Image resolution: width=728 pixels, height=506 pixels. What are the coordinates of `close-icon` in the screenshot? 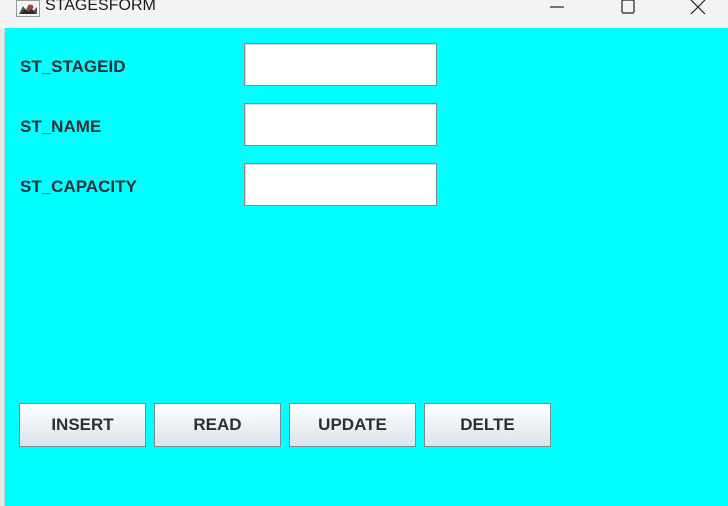 It's located at (698, 7).